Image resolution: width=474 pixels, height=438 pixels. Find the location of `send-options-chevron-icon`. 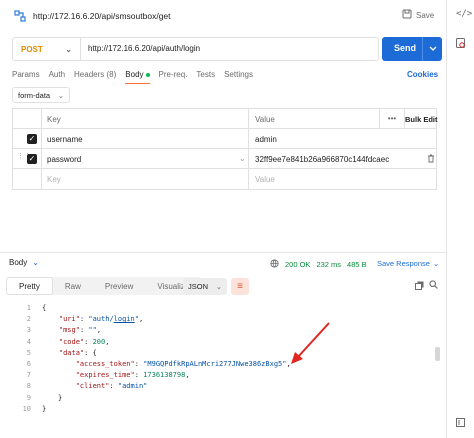

send-options-chevron-icon is located at coordinates (432, 49).